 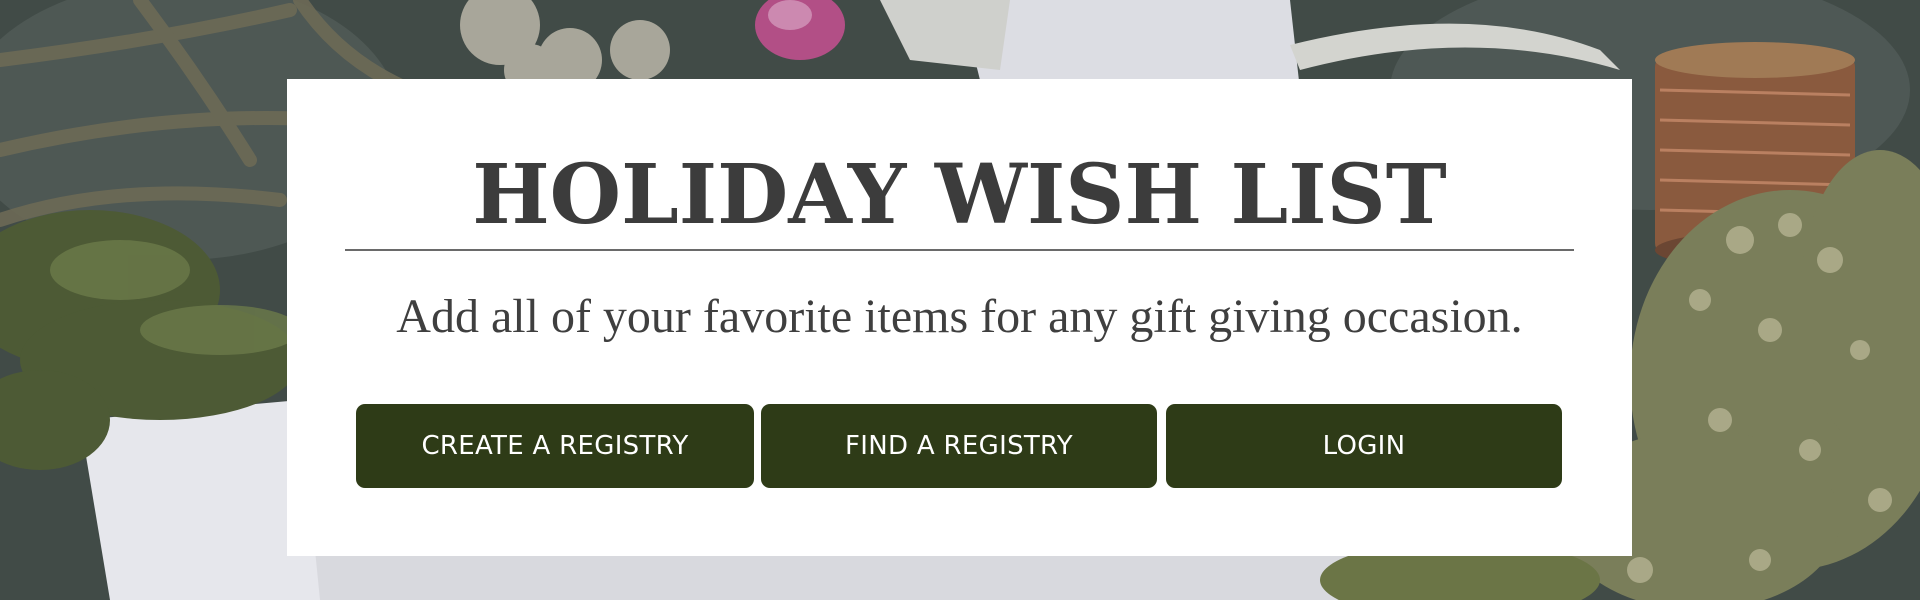 I want to click on registry-actions: CREATE A REGISTRY FIND A REGISTRY LOGIN, so click(x=959, y=446).